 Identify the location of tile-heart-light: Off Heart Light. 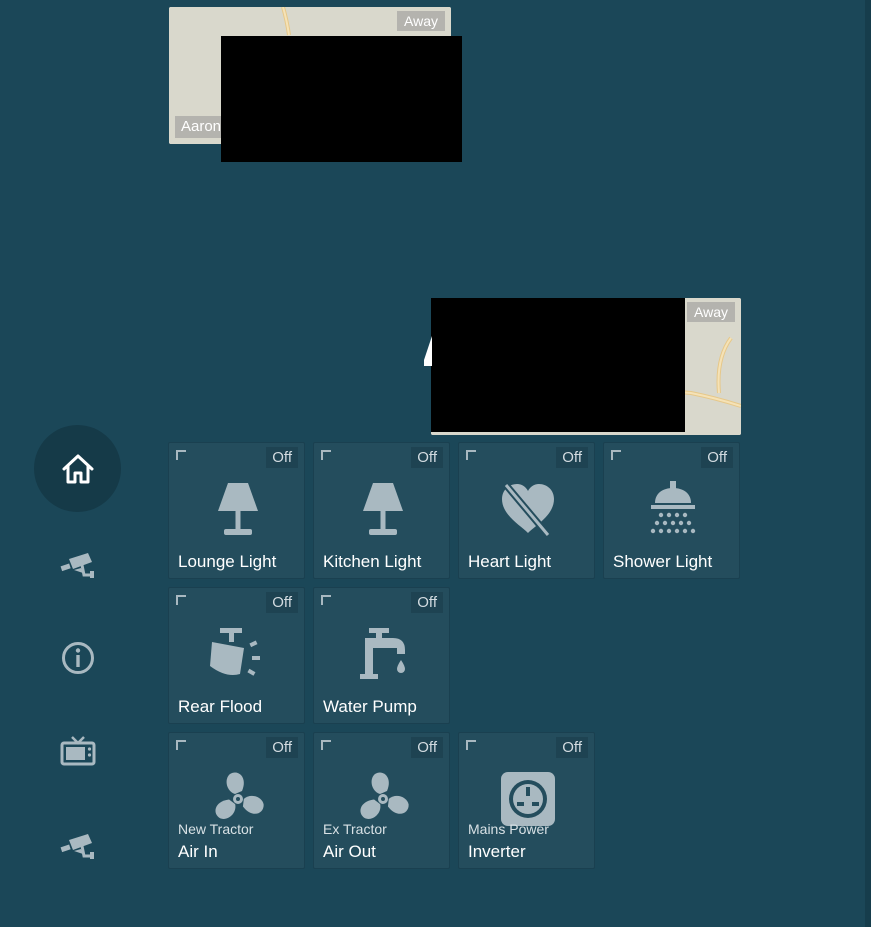
(526, 510).